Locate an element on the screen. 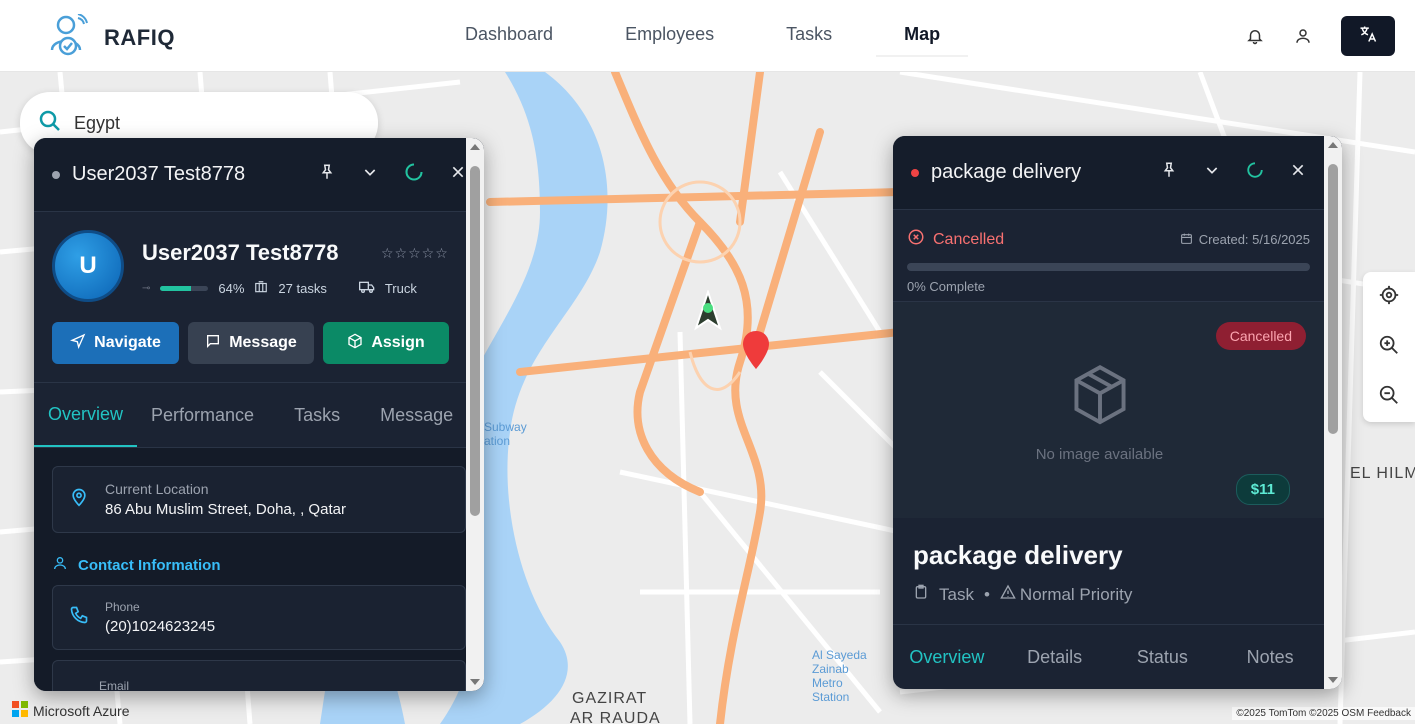 This screenshot has width=1415, height=724. employee-meta: ⊸ 64% 27 tasks Truck is located at coordinates (279, 288).